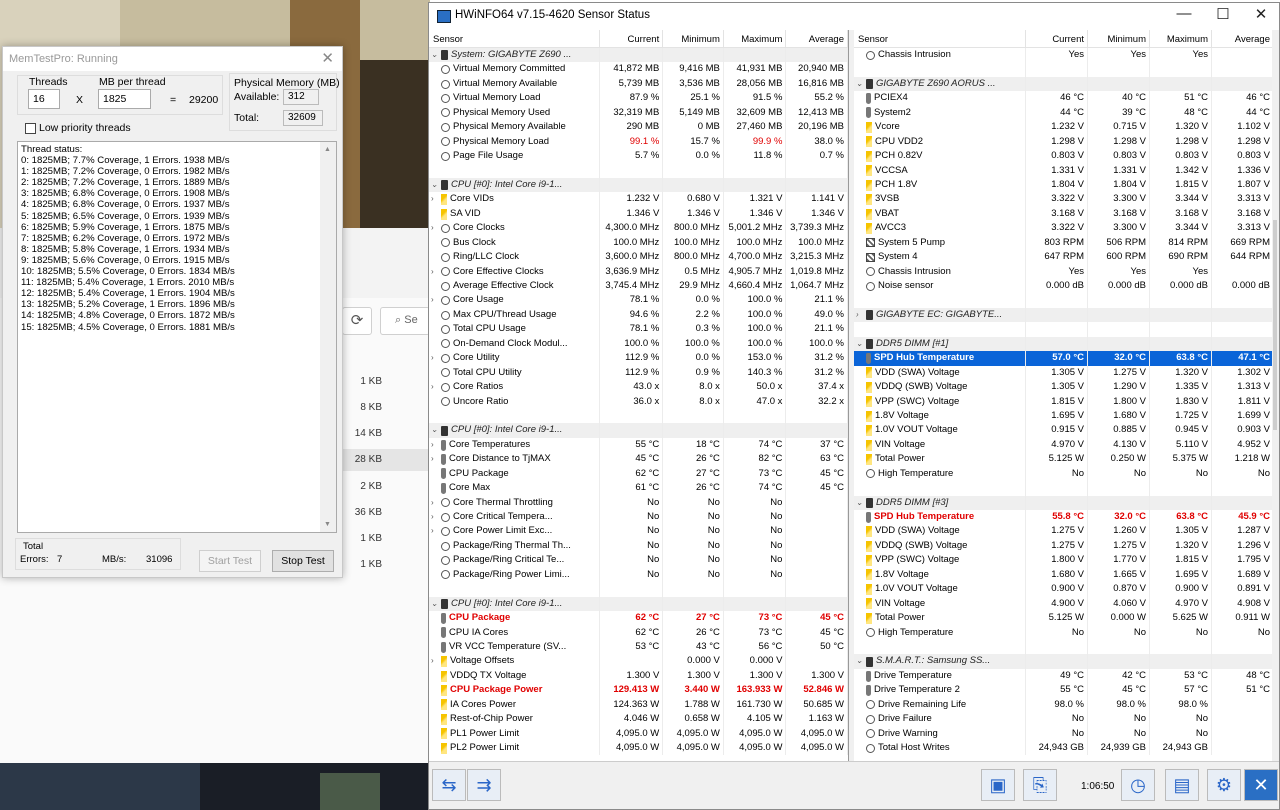  Describe the element at coordinates (998, 785) in the screenshot. I see `network-icon: ▣` at that location.